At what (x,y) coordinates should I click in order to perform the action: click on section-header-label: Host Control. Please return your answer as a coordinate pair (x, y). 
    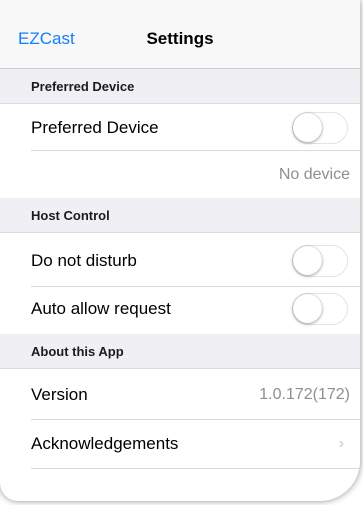
    Looking at the image, I should click on (70, 215).